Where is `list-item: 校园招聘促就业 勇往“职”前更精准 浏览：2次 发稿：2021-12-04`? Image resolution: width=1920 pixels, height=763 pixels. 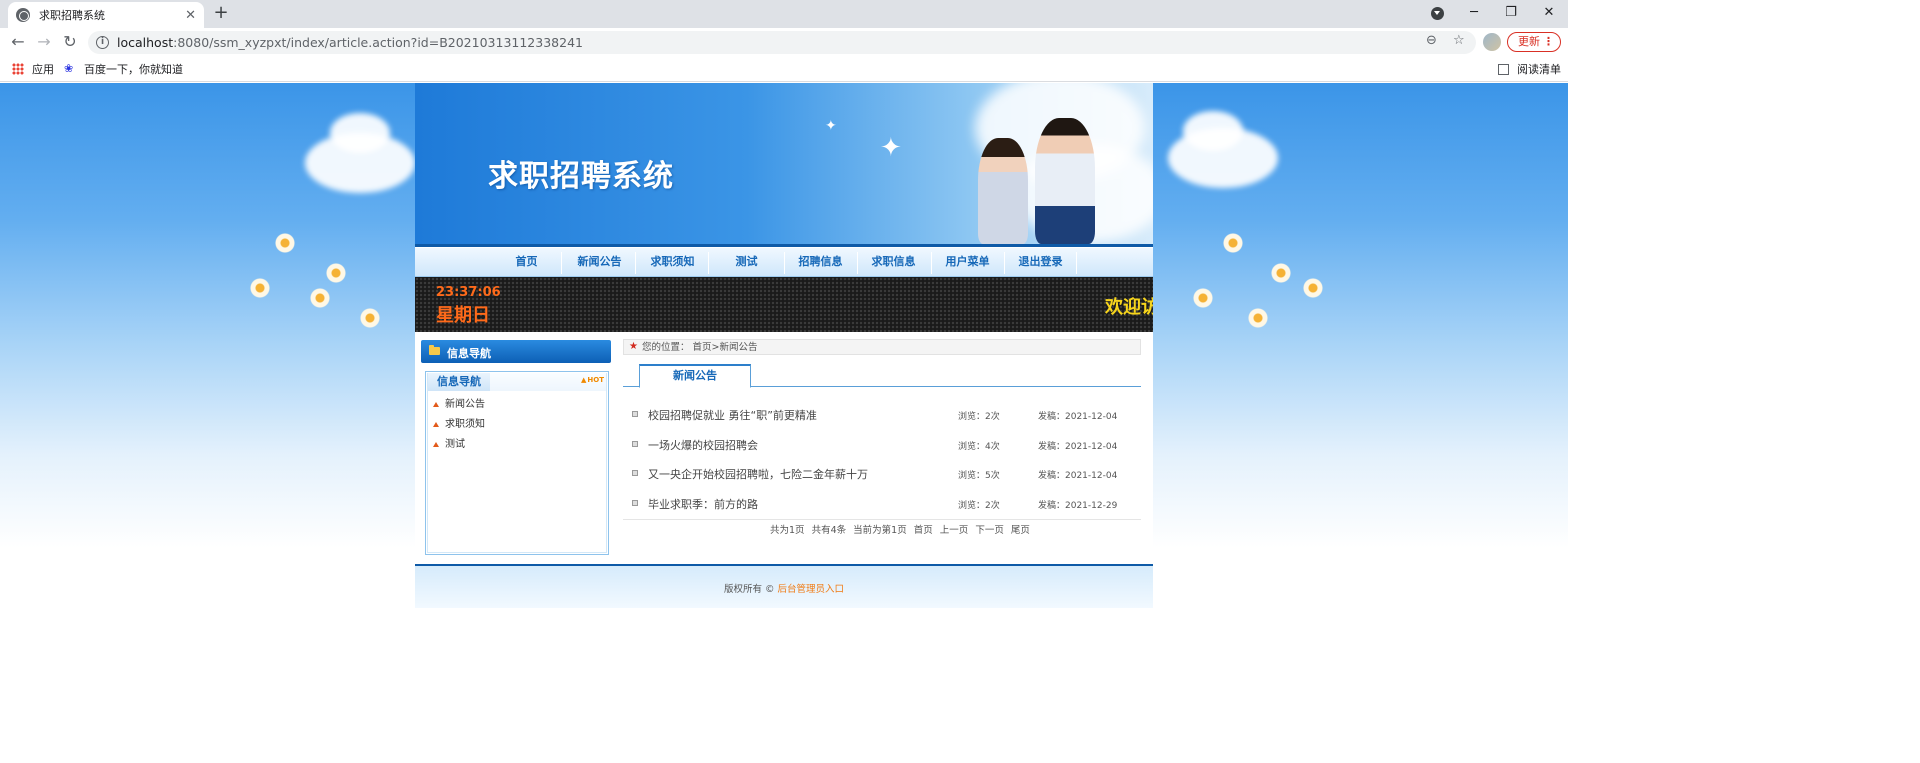
list-item: 校园招聘促就业 勇往“职”前更精准 浏览：2次 发稿：2021-12-04 is located at coordinates (882, 416).